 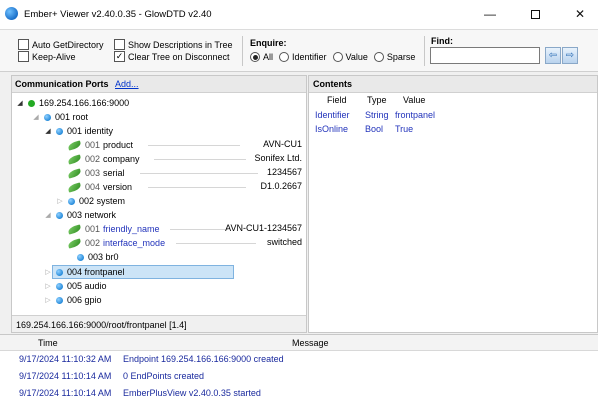 I want to click on show-descriptions-option: Show Descriptions in Tree, so click(x=173, y=44).